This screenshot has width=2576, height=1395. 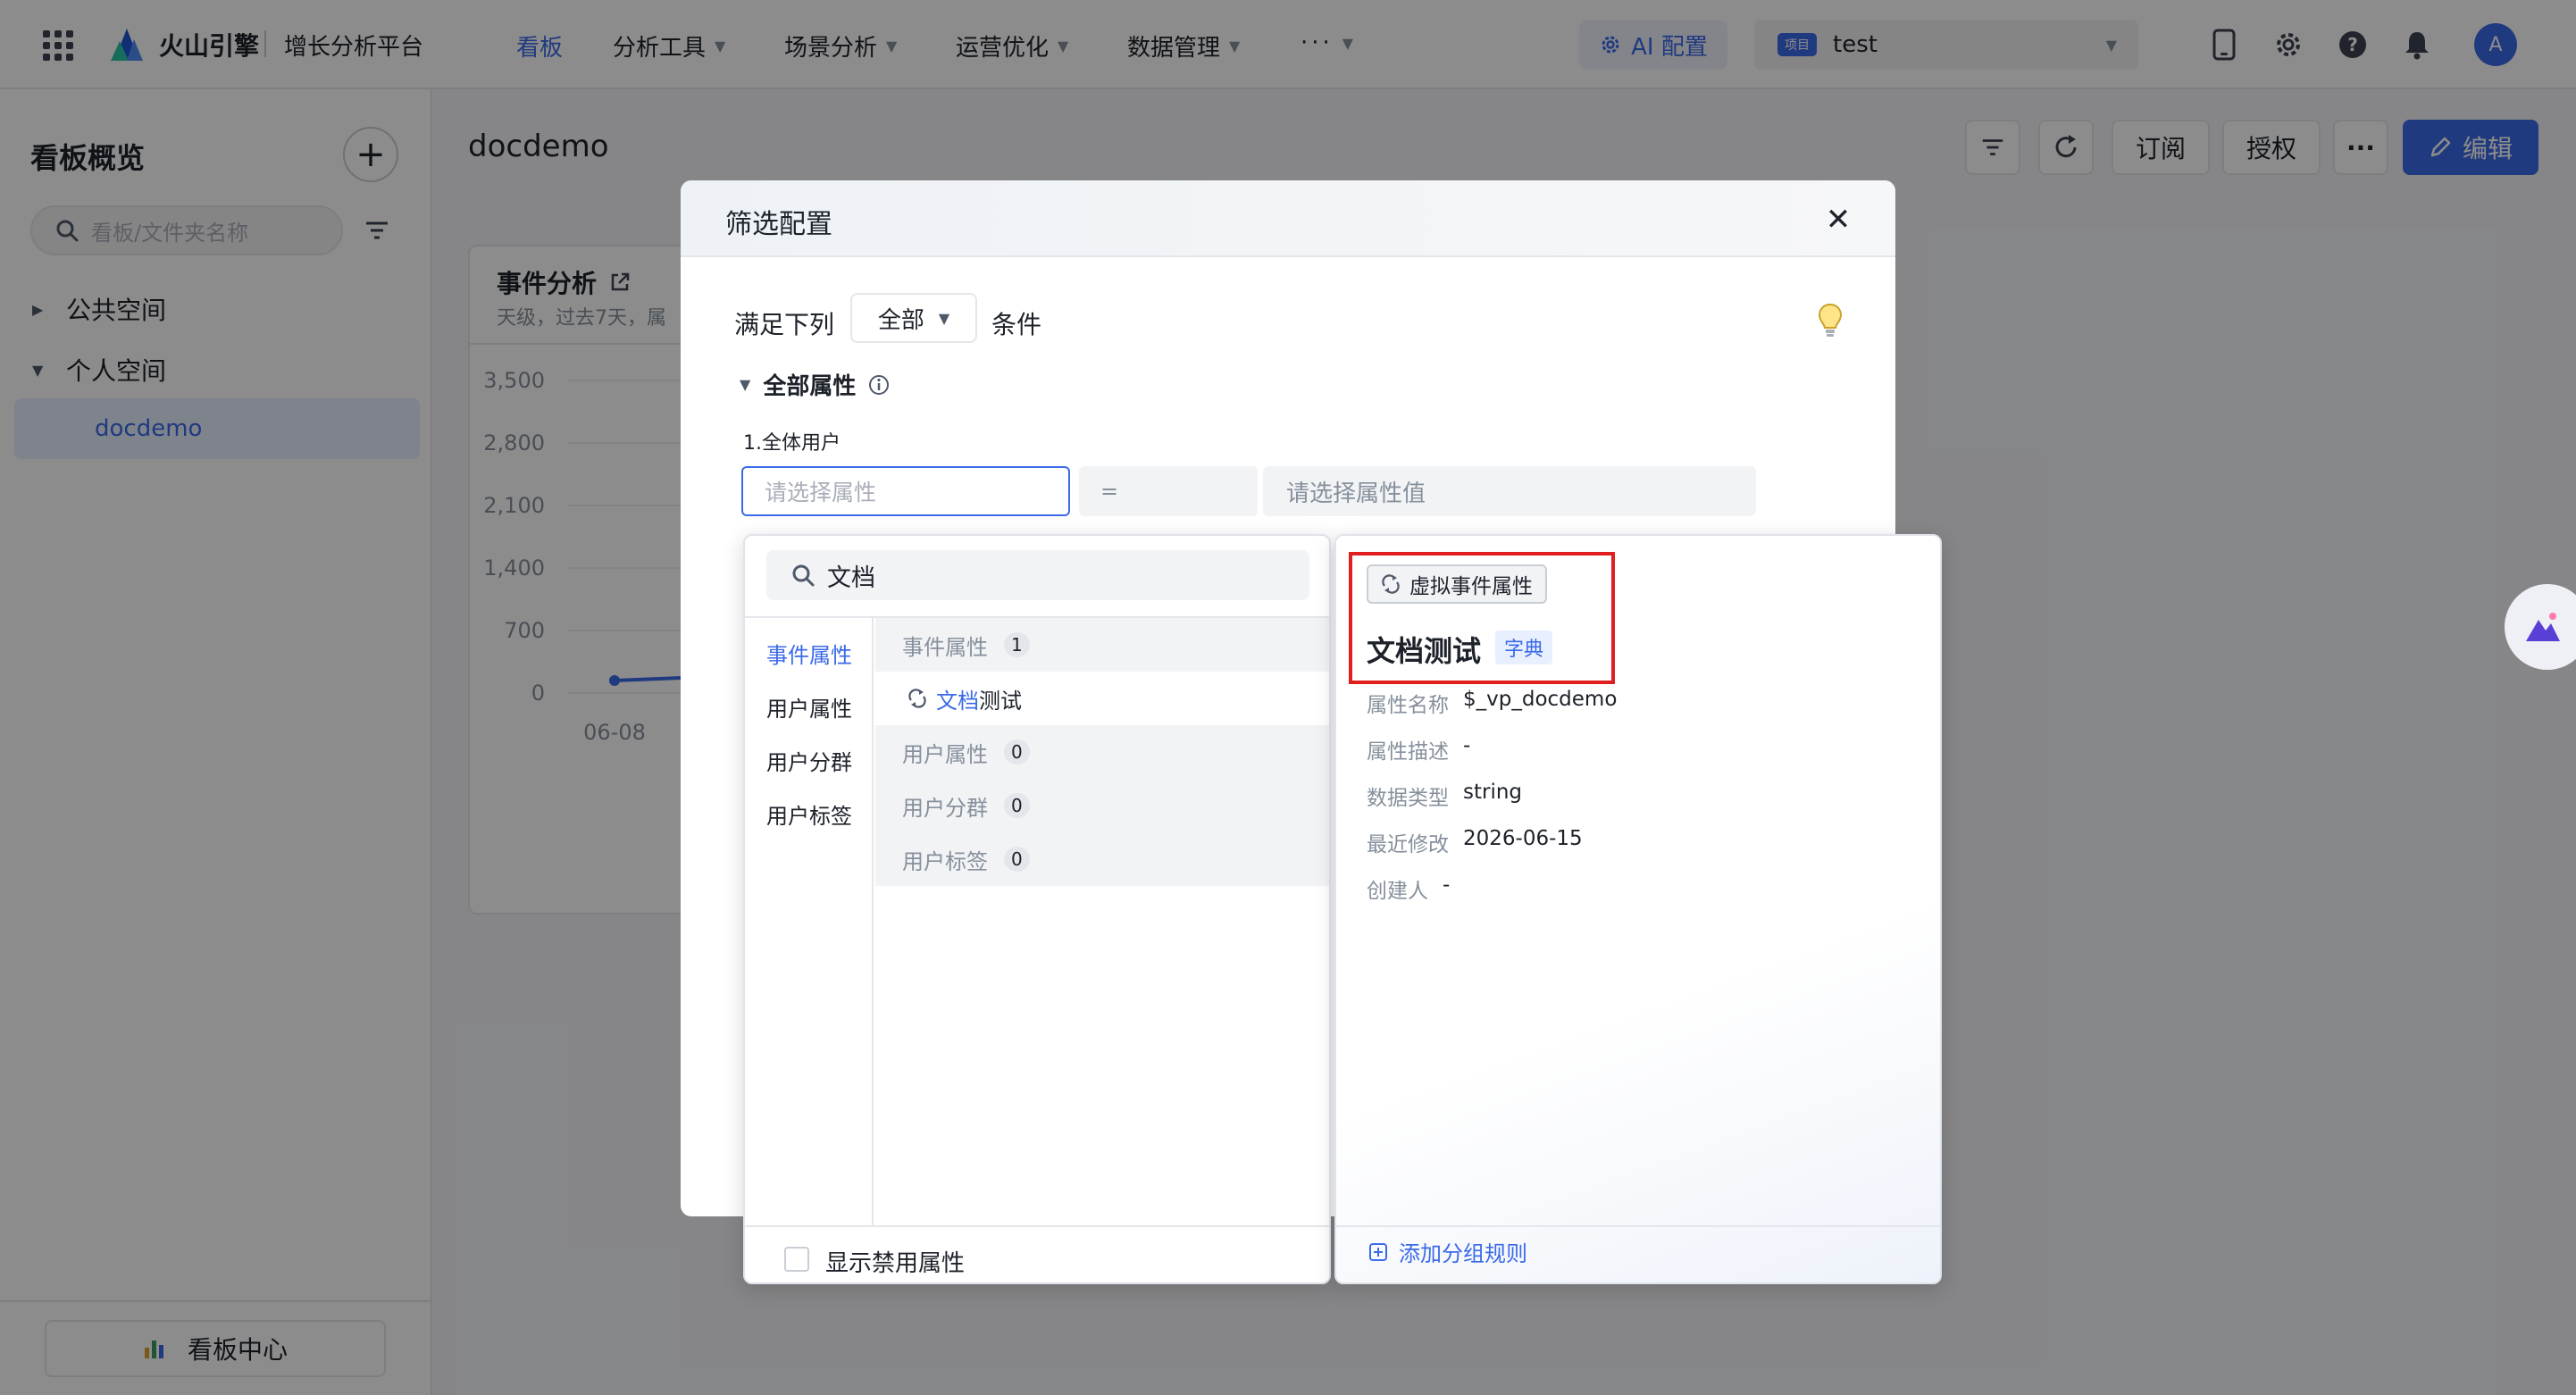 I want to click on condition-label: 1.全体用户, so click(x=792, y=443).